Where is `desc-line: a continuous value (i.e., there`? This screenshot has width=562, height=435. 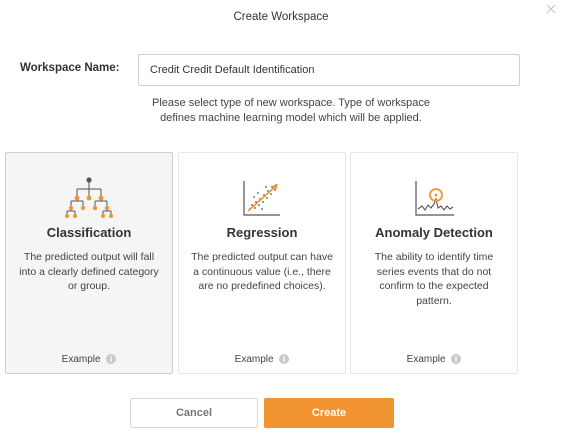 desc-line: a continuous value (i.e., there is located at coordinates (262, 271).